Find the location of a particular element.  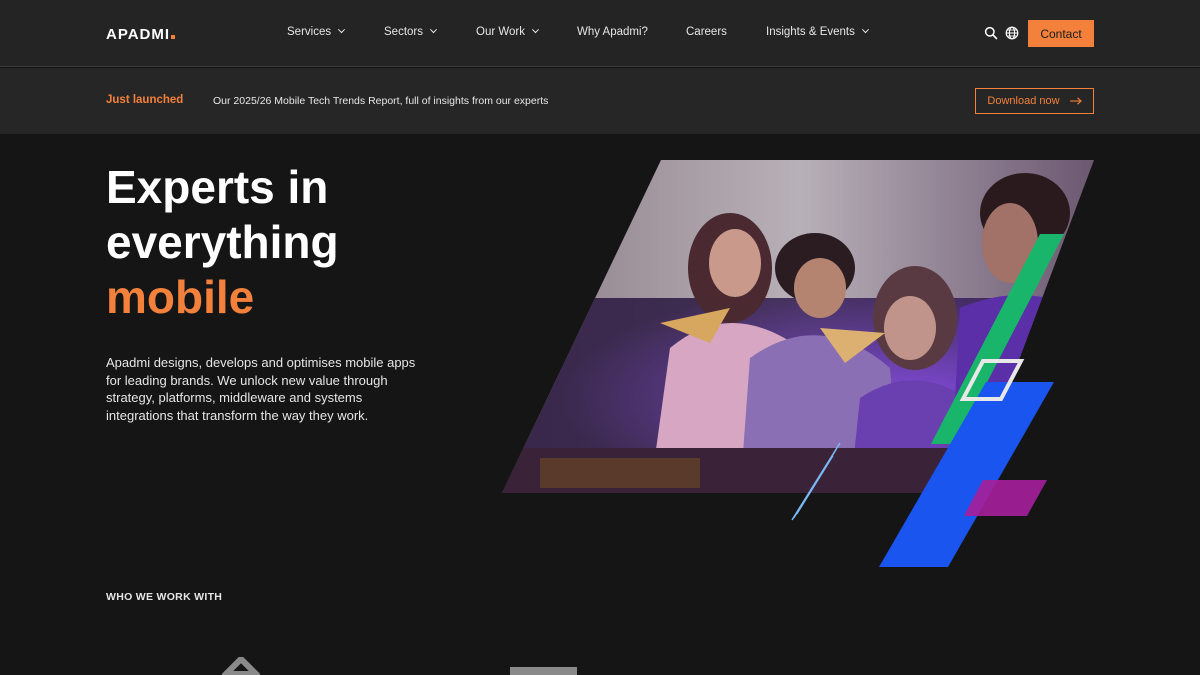

clients-heading: WHO WE WORK WITH is located at coordinates (164, 597).